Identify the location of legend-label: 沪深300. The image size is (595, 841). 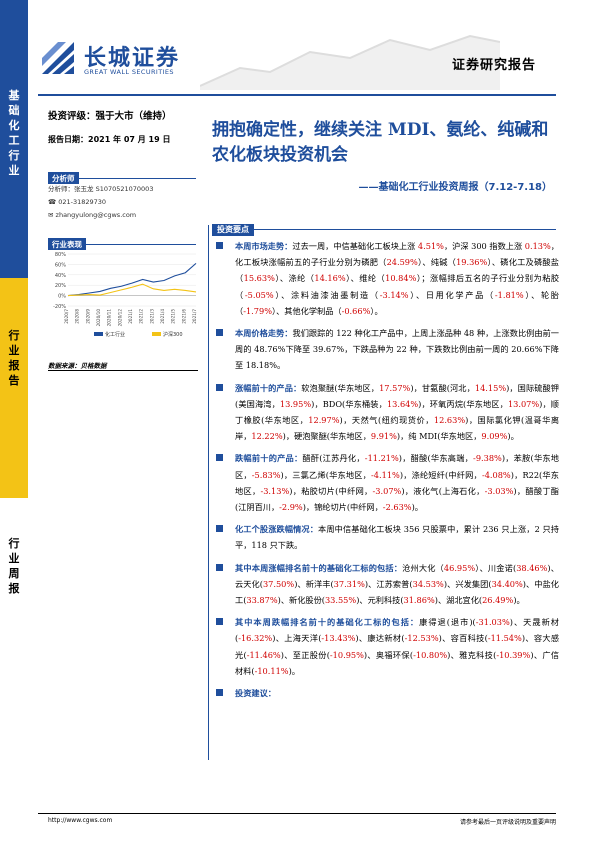
(173, 334).